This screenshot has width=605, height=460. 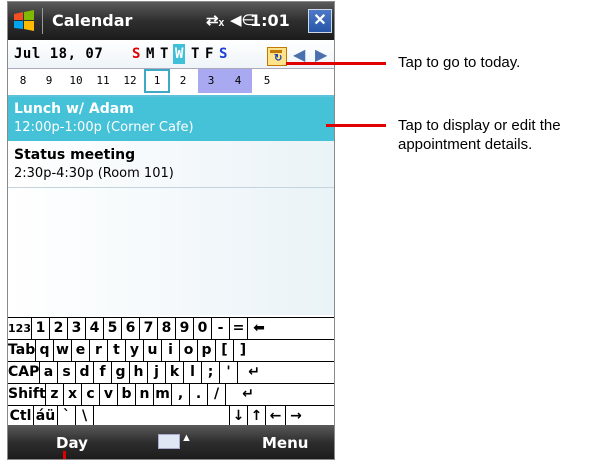 I want to click on key: q, so click(x=45, y=350).